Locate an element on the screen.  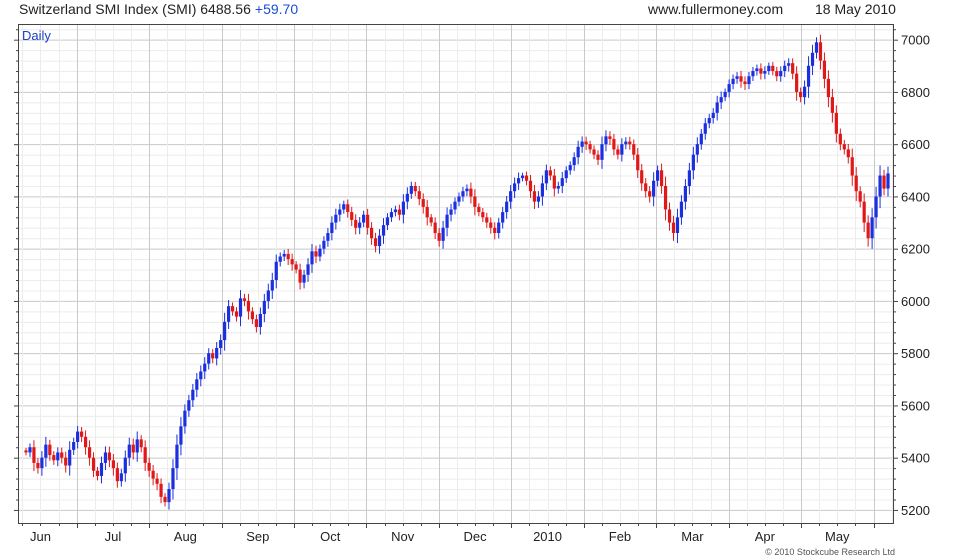
period-label: Daily is located at coordinates (36, 35).